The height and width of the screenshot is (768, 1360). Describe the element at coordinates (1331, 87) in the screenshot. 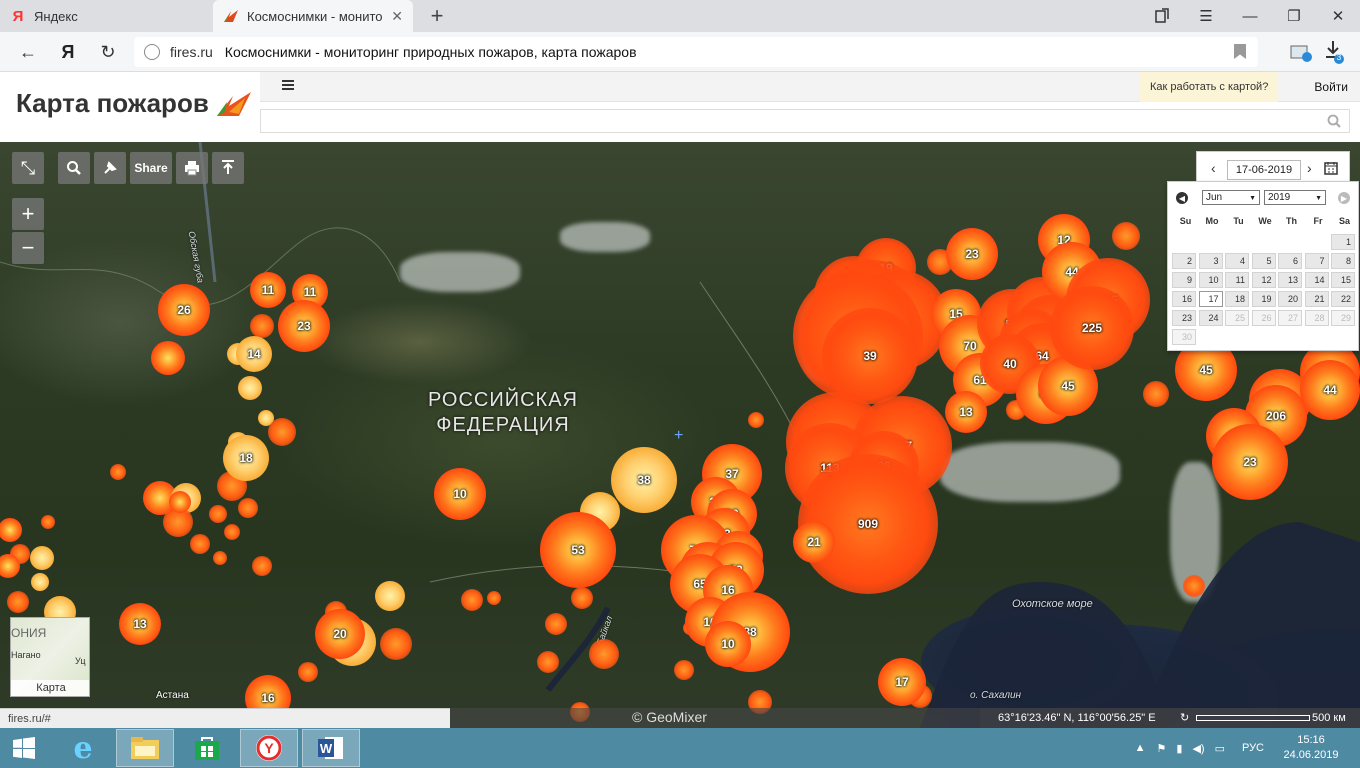

I see `login-link: Войти` at that location.